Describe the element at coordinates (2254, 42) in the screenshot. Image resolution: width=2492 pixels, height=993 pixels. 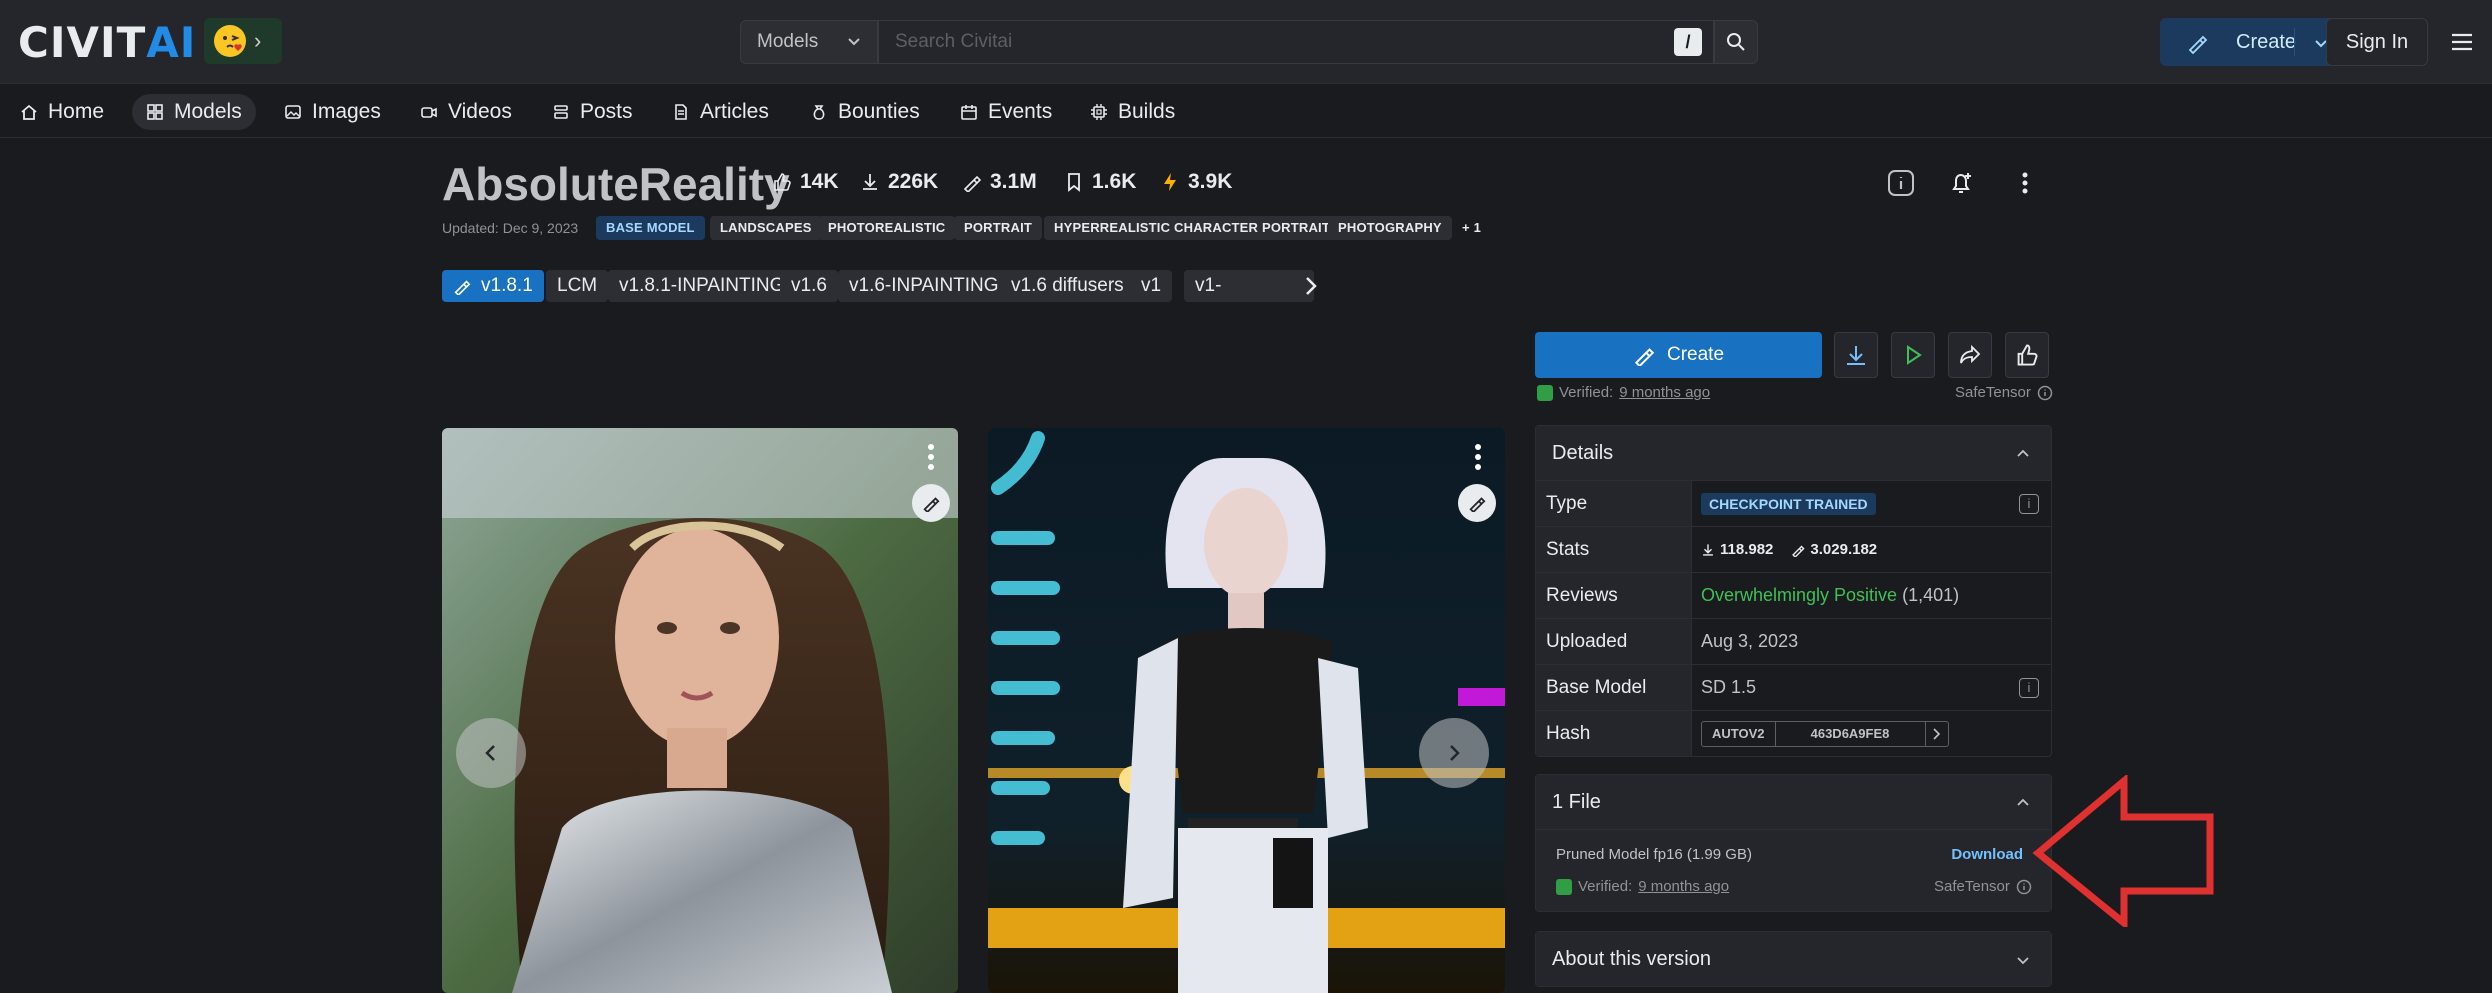
I see `create-menu-button: Create` at that location.